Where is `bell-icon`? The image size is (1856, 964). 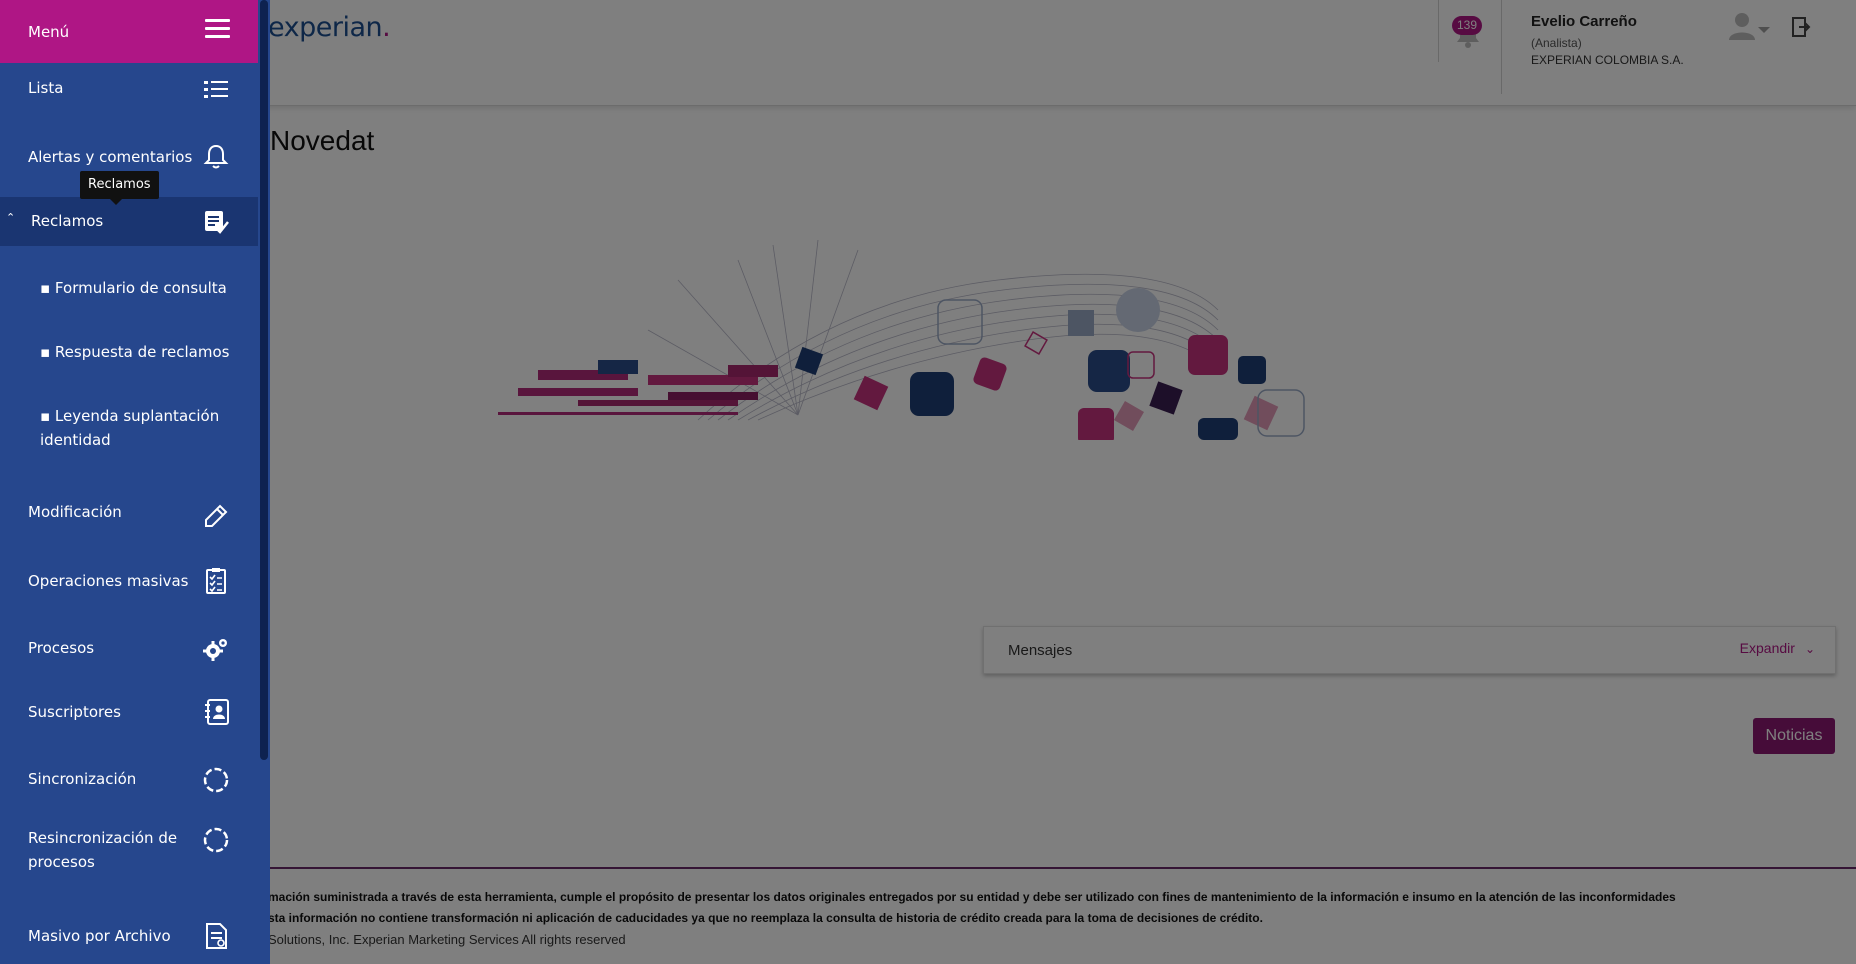
bell-icon is located at coordinates (216, 156).